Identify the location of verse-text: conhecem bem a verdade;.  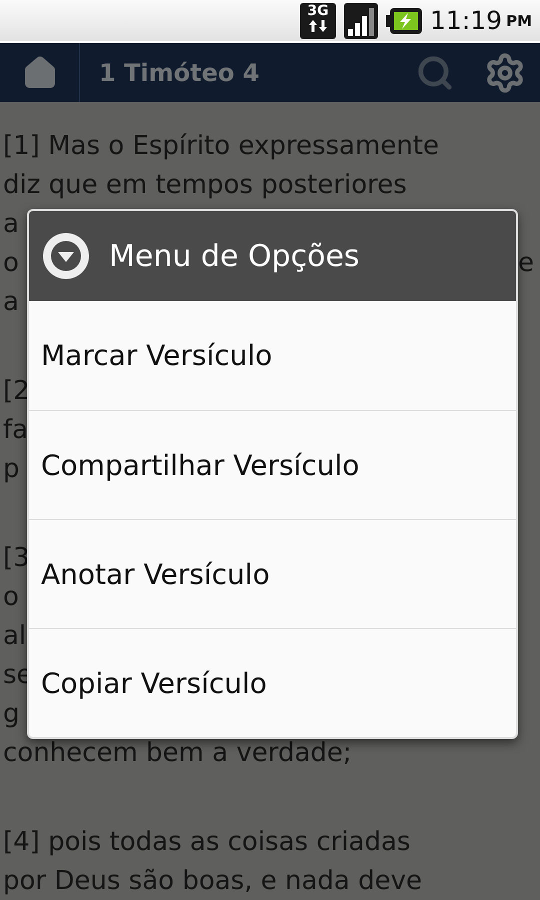
(177, 753).